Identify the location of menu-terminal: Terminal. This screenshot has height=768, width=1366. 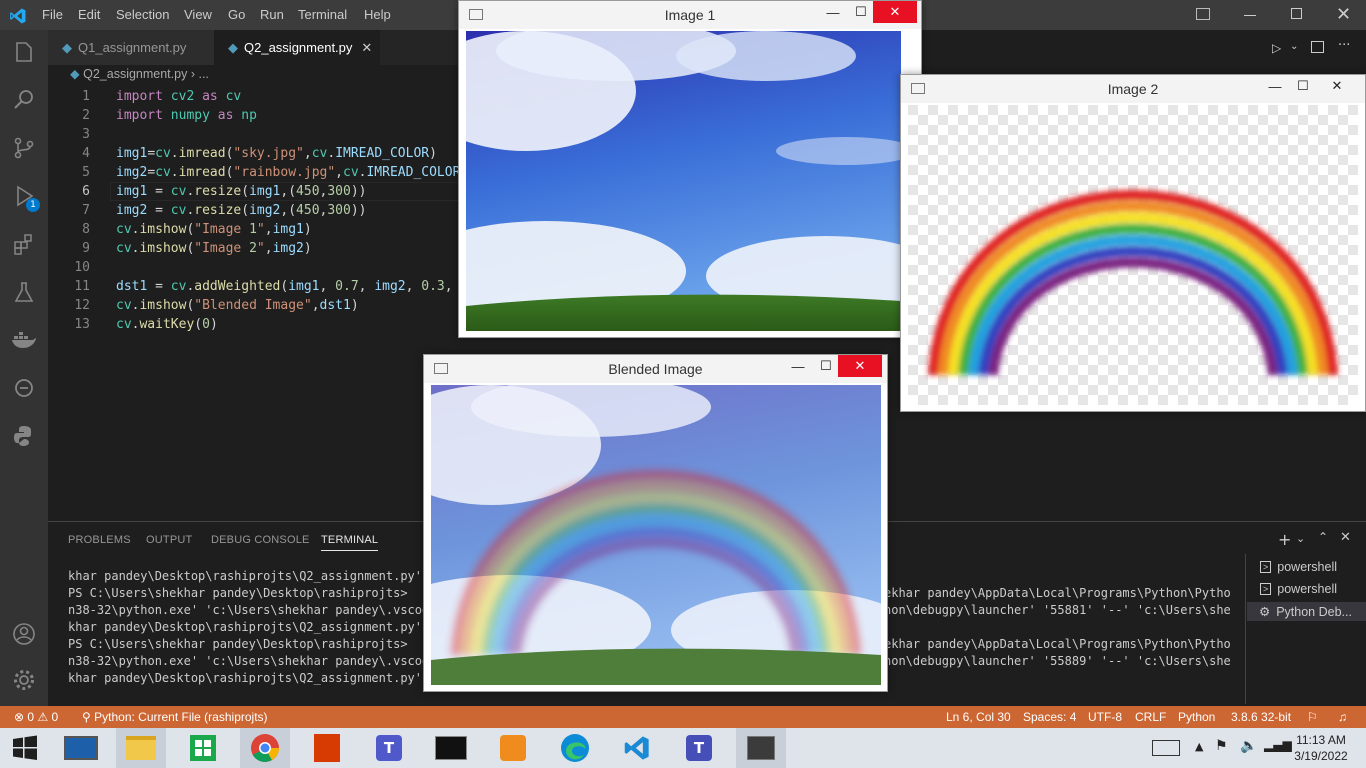
(322, 14).